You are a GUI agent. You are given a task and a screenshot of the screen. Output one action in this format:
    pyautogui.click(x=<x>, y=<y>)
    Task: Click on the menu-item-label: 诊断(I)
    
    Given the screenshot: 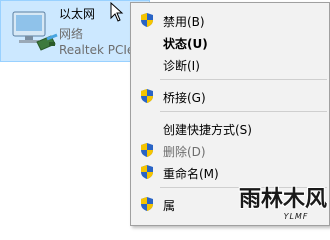 What is the action you would take?
    pyautogui.click(x=181, y=66)
    